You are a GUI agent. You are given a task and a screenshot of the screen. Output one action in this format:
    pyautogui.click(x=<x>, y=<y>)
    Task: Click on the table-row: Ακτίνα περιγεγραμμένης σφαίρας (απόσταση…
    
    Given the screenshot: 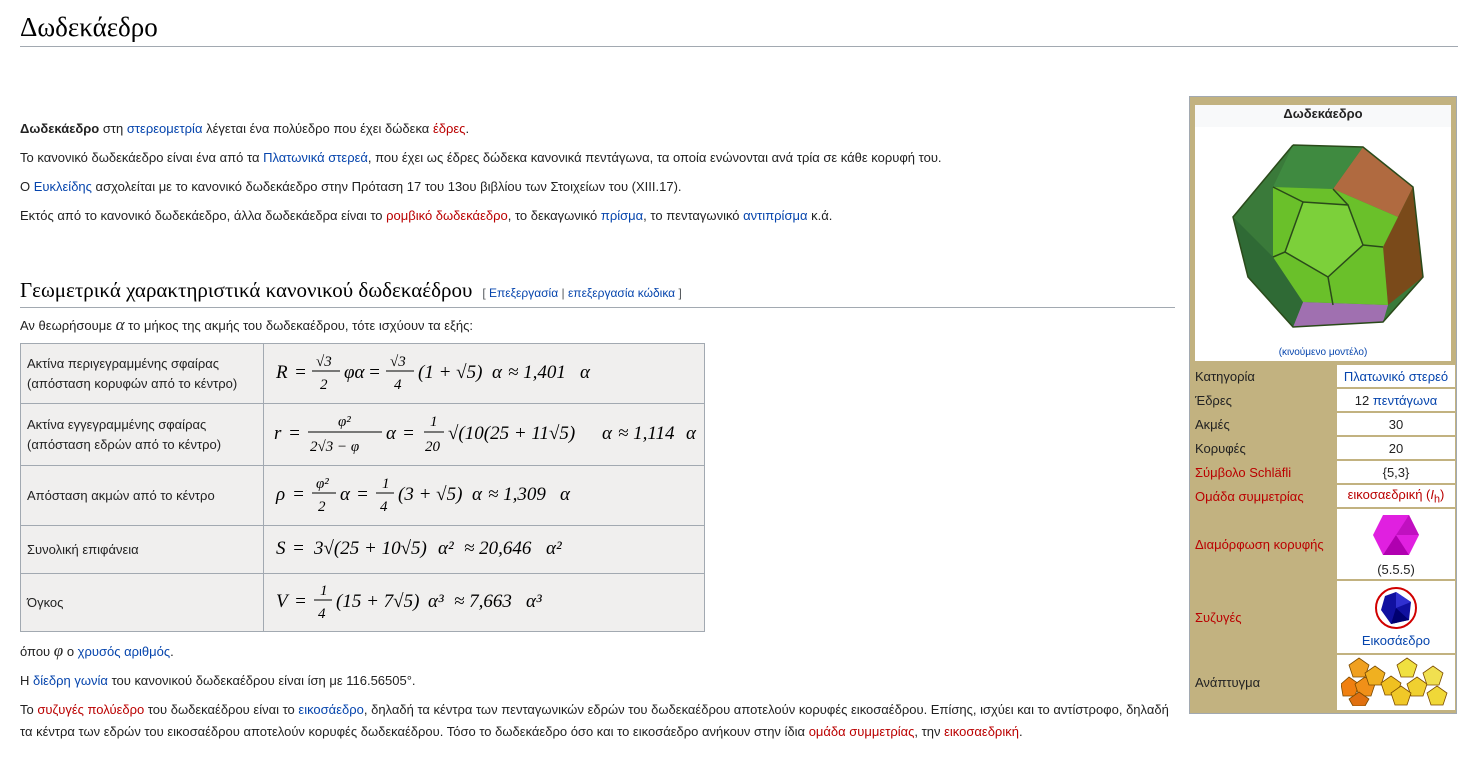 What is the action you would take?
    pyautogui.click(x=362, y=373)
    